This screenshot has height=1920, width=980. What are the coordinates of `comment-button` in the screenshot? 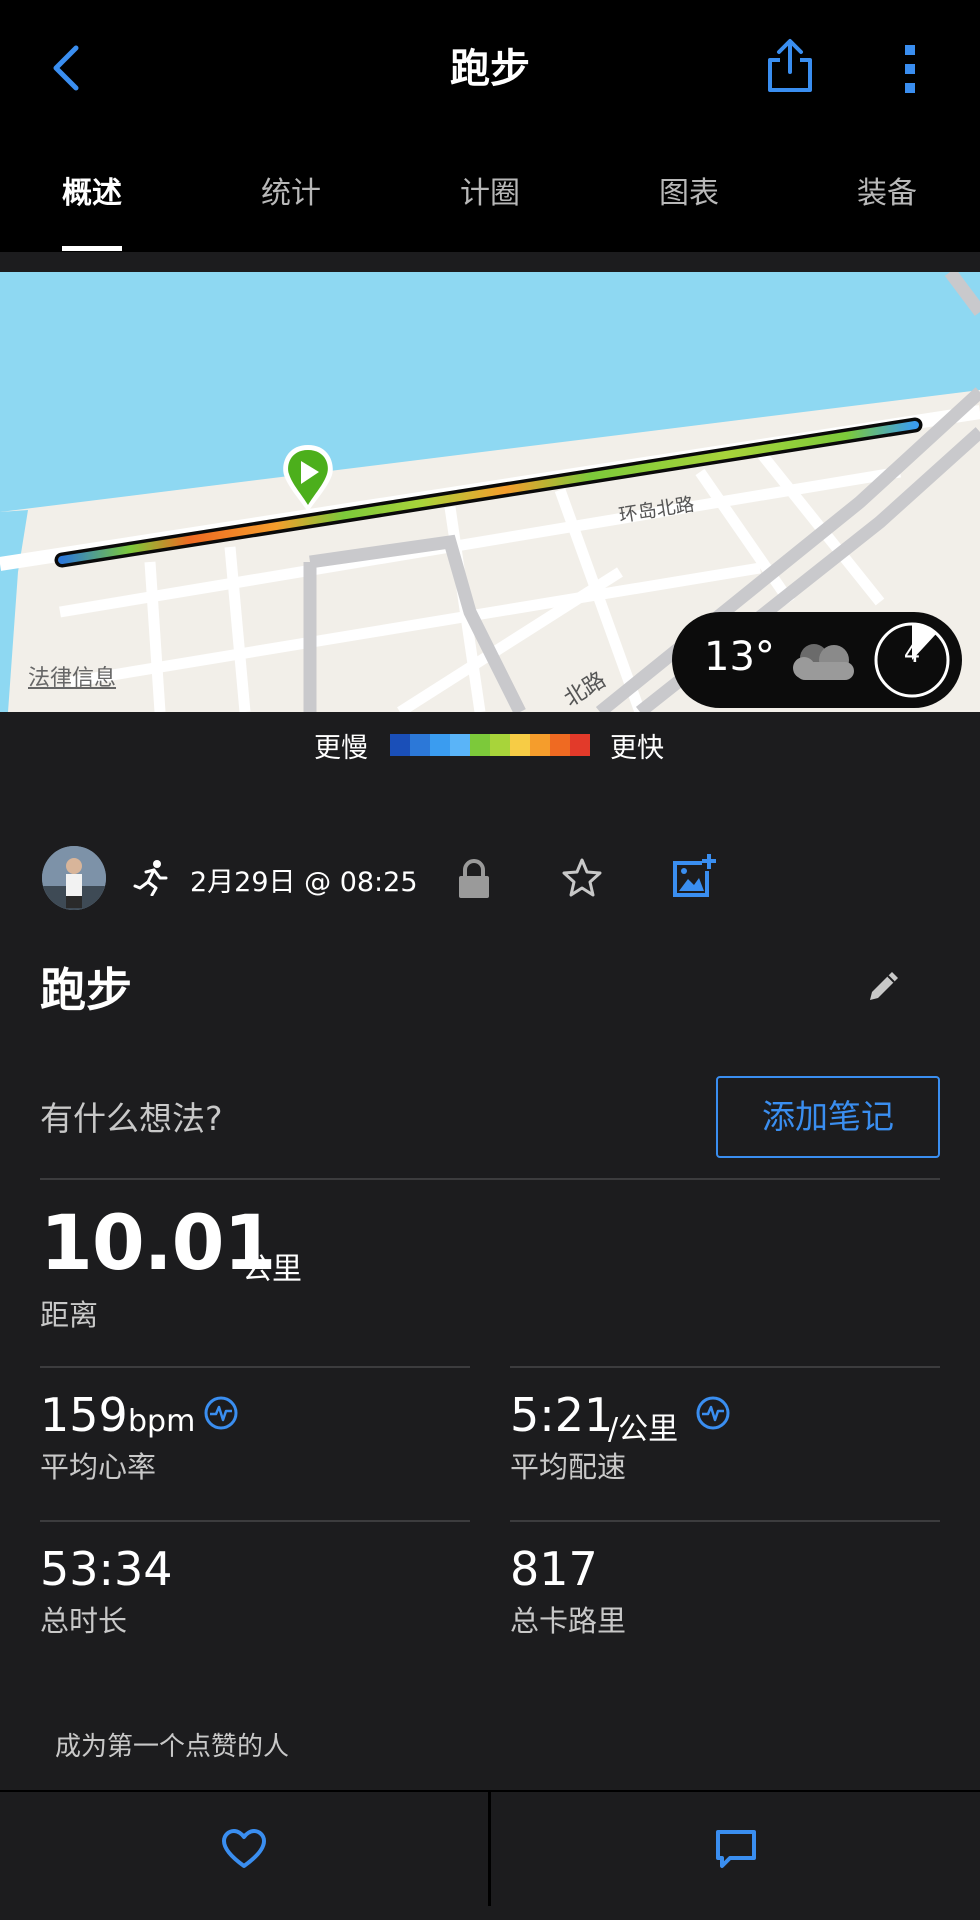 It's located at (735, 1849).